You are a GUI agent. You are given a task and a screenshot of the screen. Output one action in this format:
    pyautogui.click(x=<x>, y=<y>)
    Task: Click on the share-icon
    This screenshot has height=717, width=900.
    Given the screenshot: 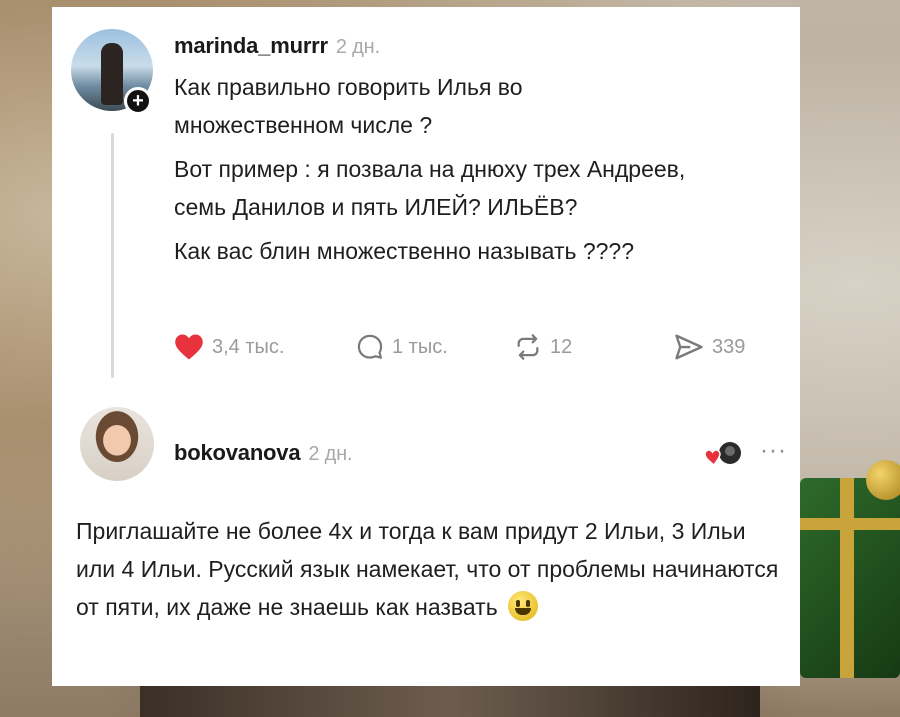 What is the action you would take?
    pyautogui.click(x=689, y=347)
    